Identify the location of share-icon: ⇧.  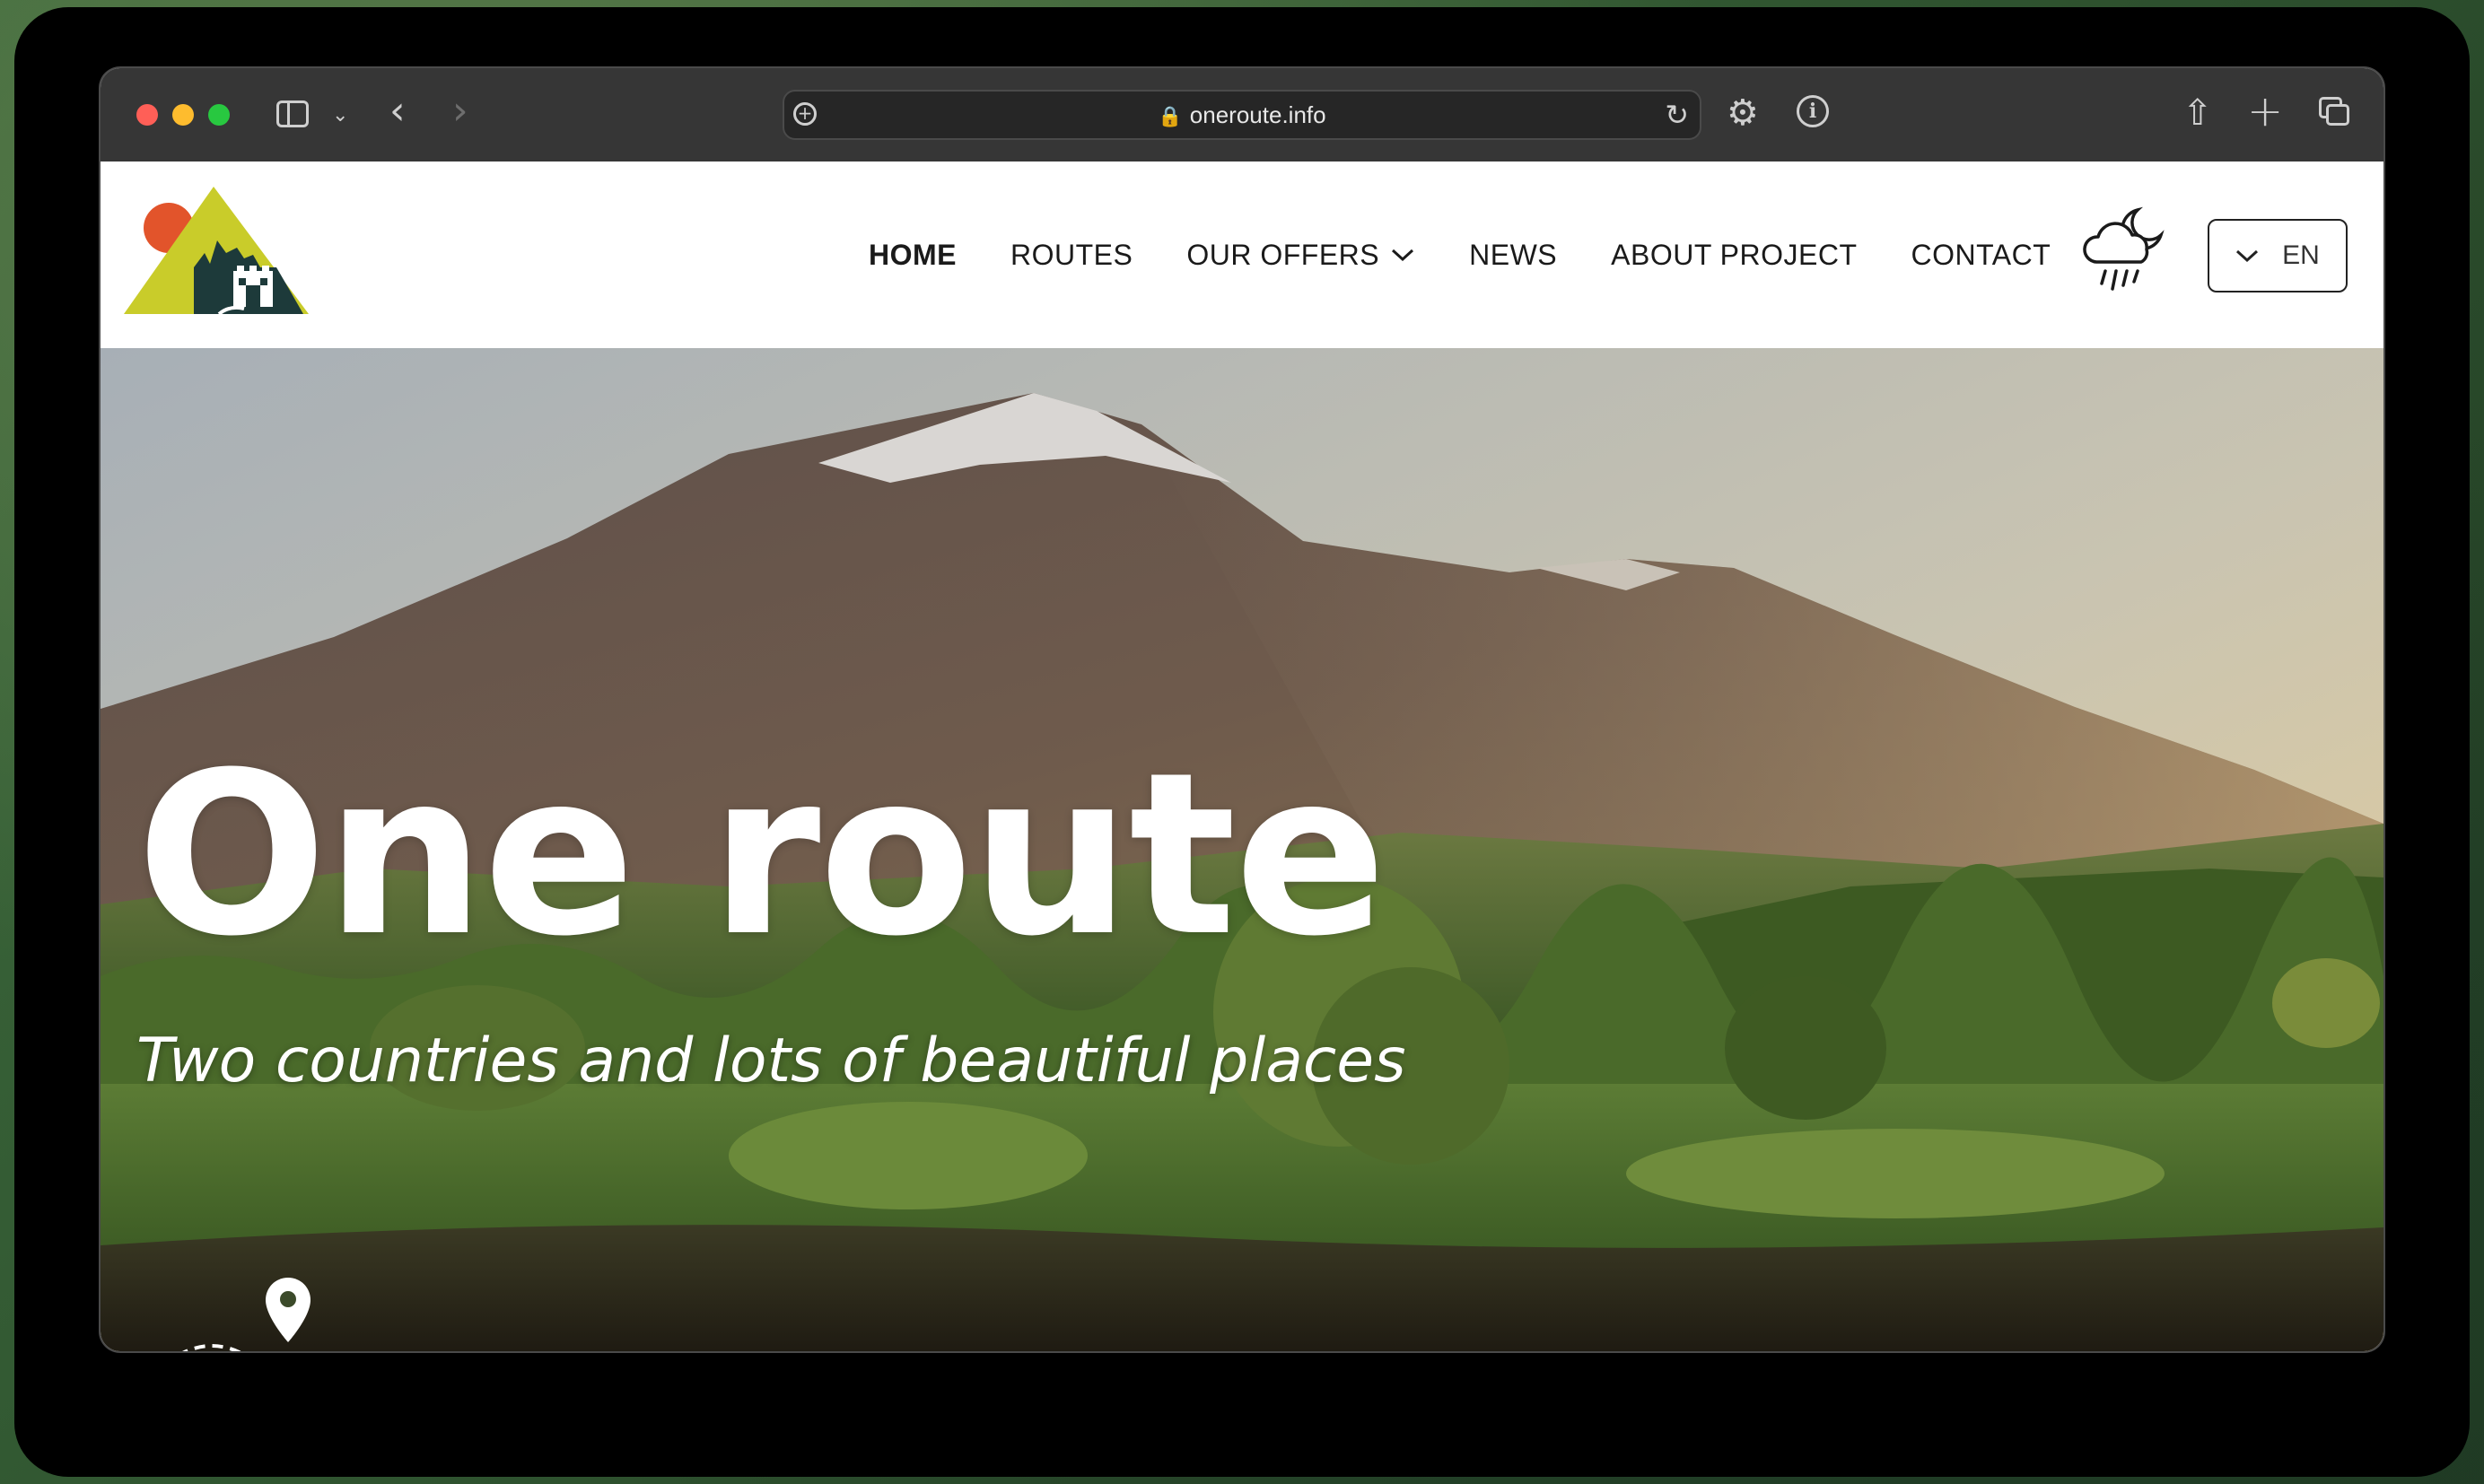
(2197, 113).